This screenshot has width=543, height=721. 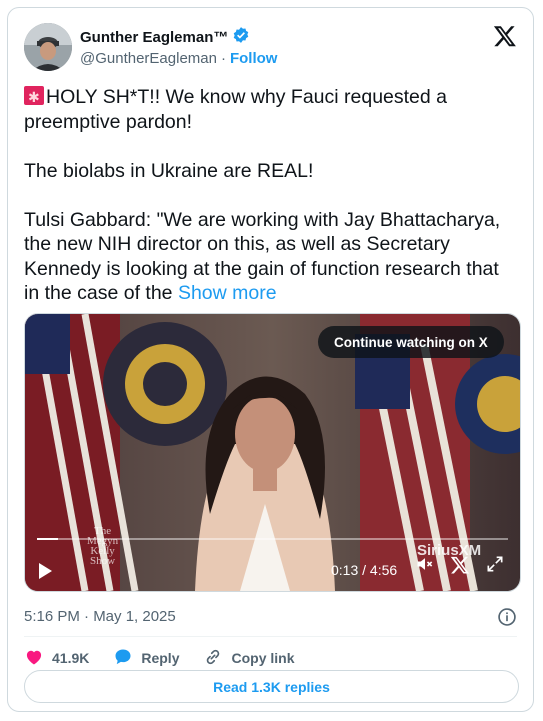 I want to click on author-handle-row: @GuntherEagleman · Follow, so click(x=178, y=58).